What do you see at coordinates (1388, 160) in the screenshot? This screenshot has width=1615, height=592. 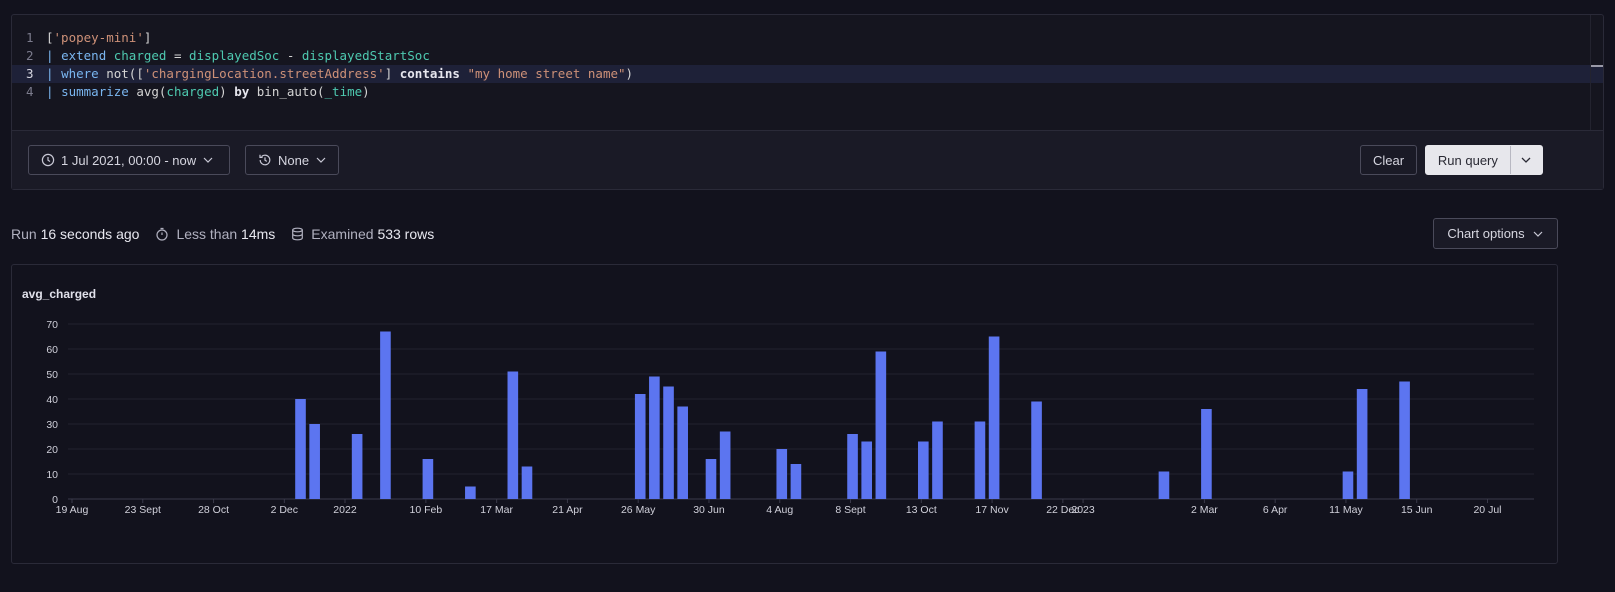 I see `clear-button: Clear` at bounding box center [1388, 160].